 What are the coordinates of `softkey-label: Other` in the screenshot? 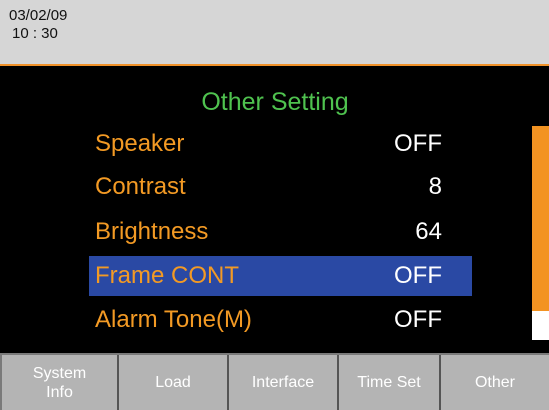 It's located at (494, 382).